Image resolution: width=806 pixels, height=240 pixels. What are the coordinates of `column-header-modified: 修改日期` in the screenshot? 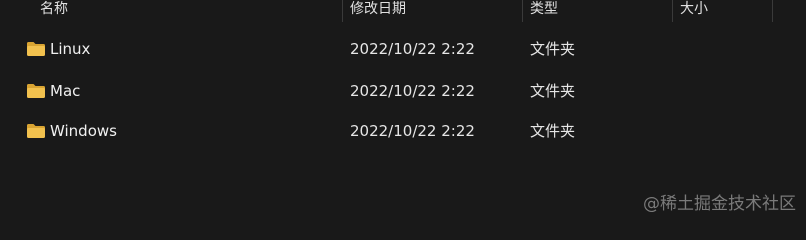 It's located at (433, 11).